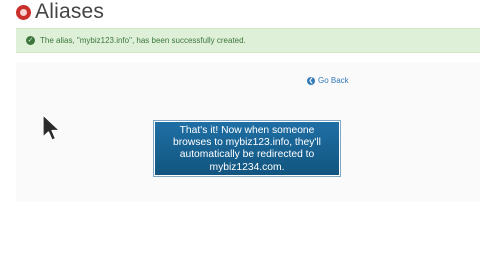  What do you see at coordinates (70, 11) in the screenshot?
I see `page-title: Aliases` at bounding box center [70, 11].